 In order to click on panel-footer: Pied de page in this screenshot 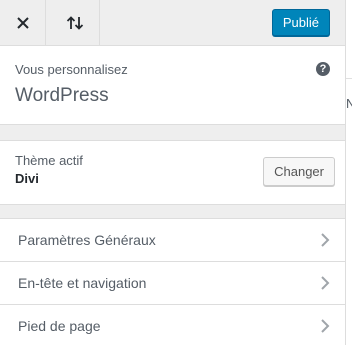, I will do `click(172, 325)`.